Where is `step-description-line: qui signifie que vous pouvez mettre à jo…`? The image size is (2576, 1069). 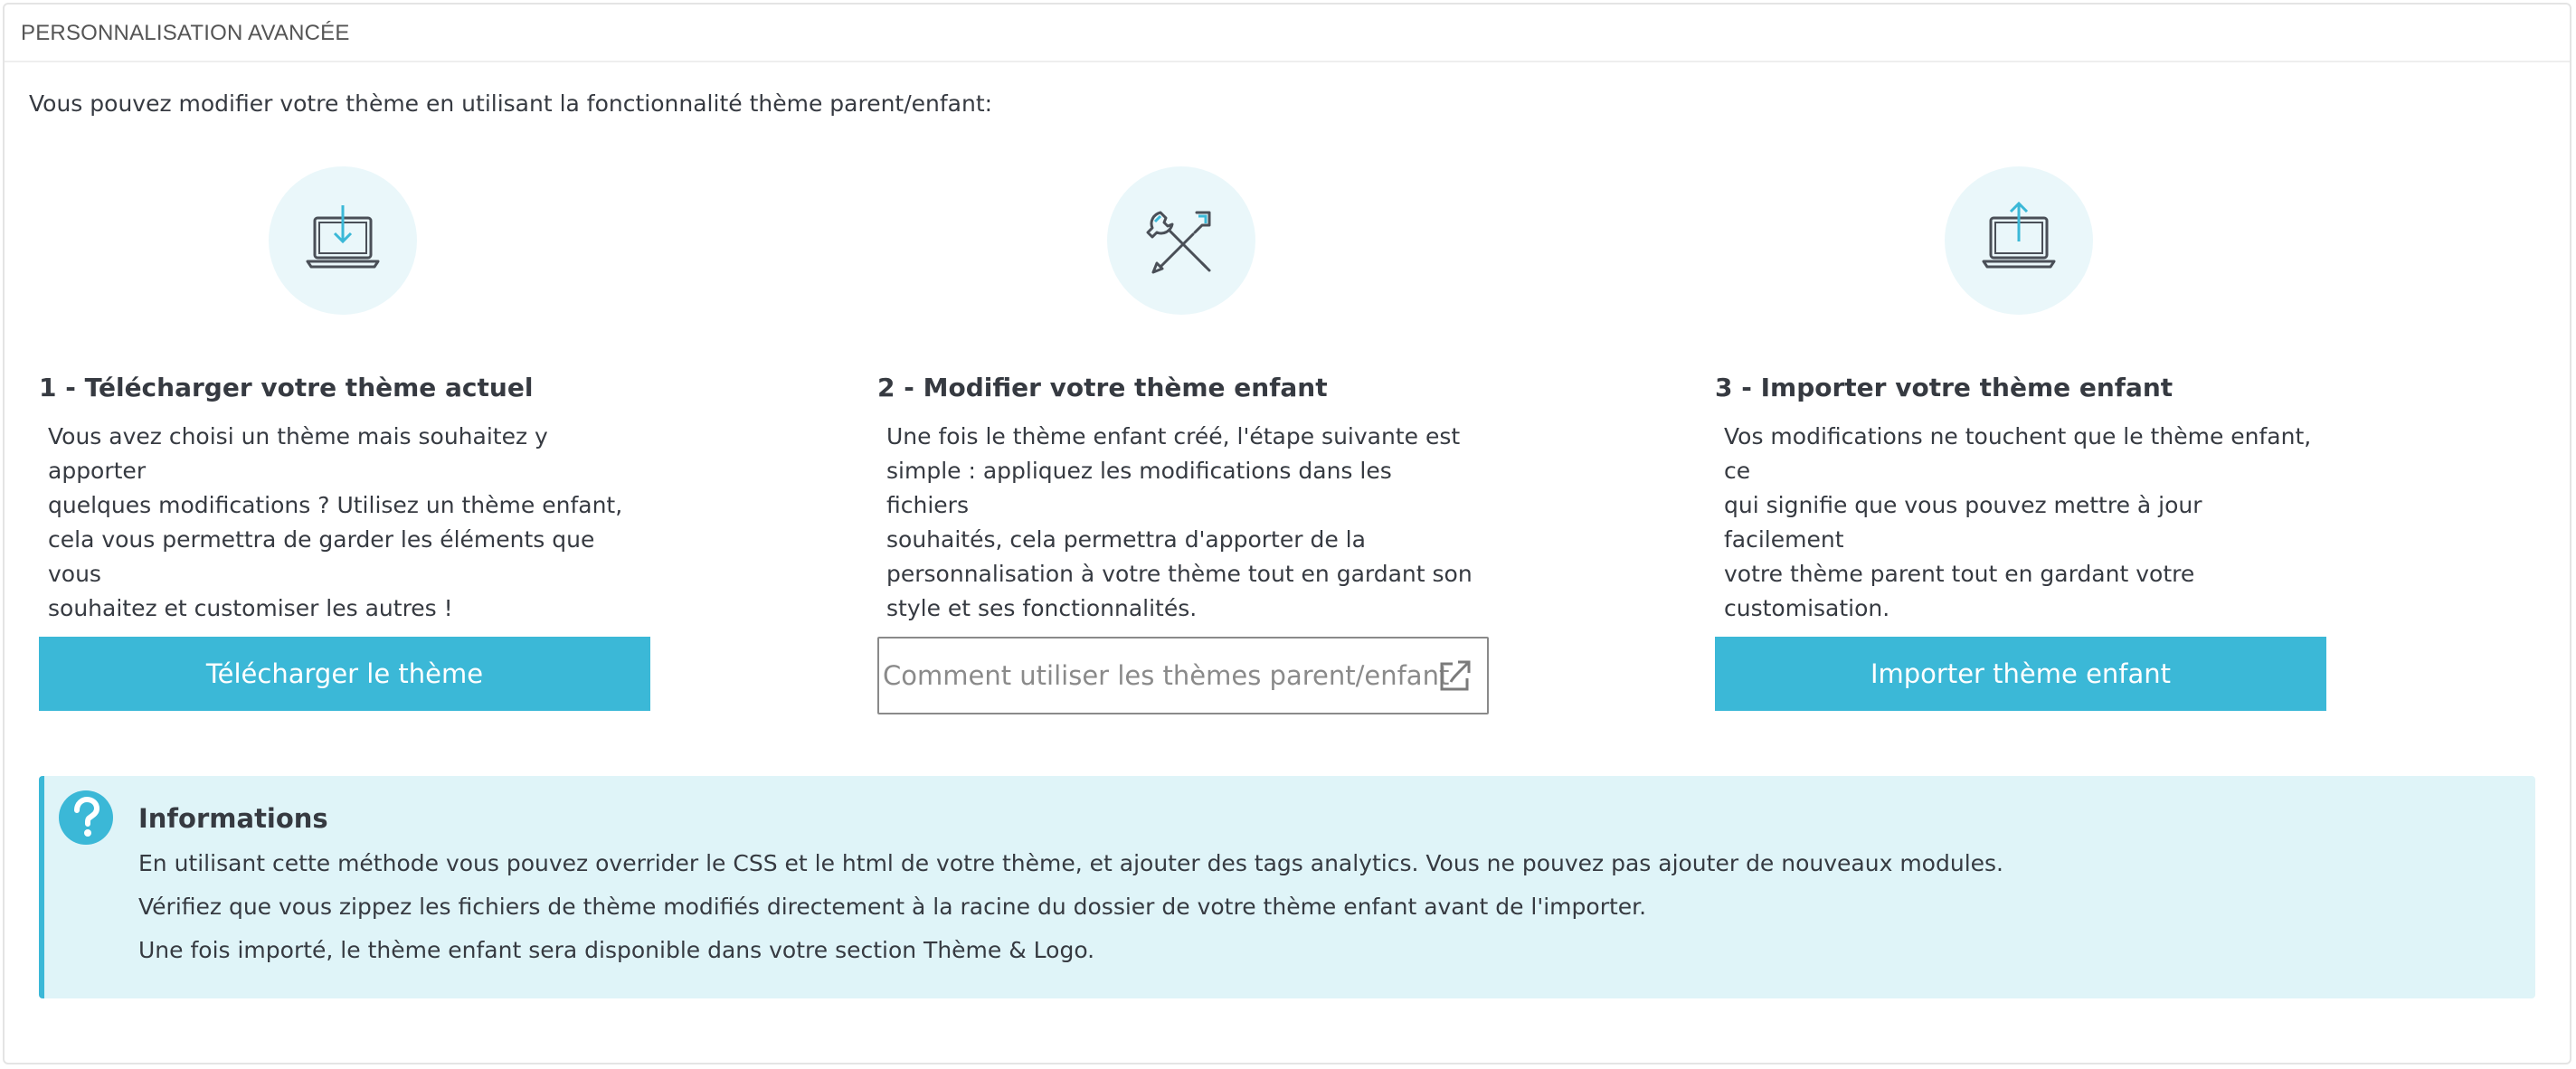 step-description-line: qui signifie que vous pouvez mettre à jo… is located at coordinates (1963, 522).